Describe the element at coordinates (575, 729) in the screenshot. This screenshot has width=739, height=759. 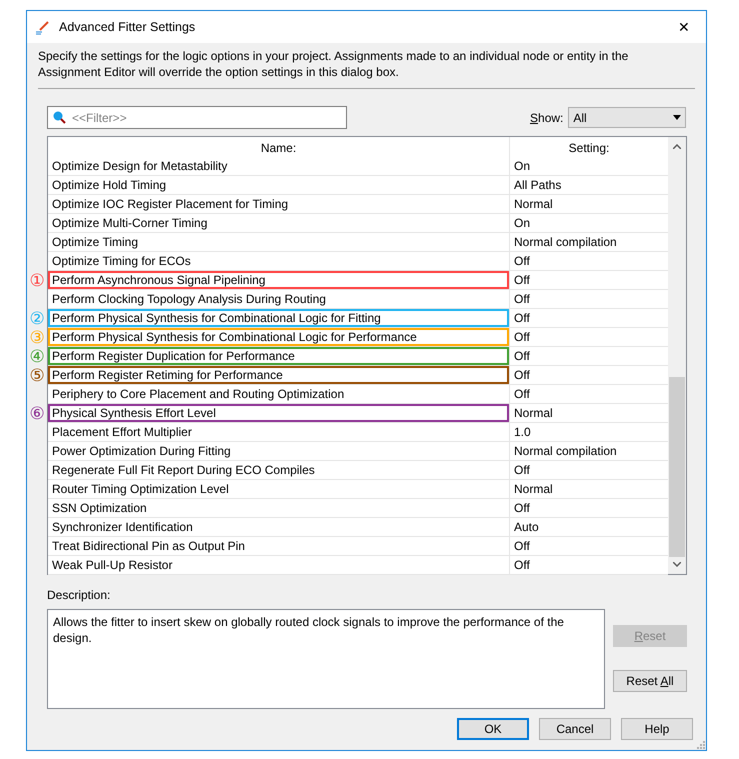
I see `dialog-button: Cancel` at that location.